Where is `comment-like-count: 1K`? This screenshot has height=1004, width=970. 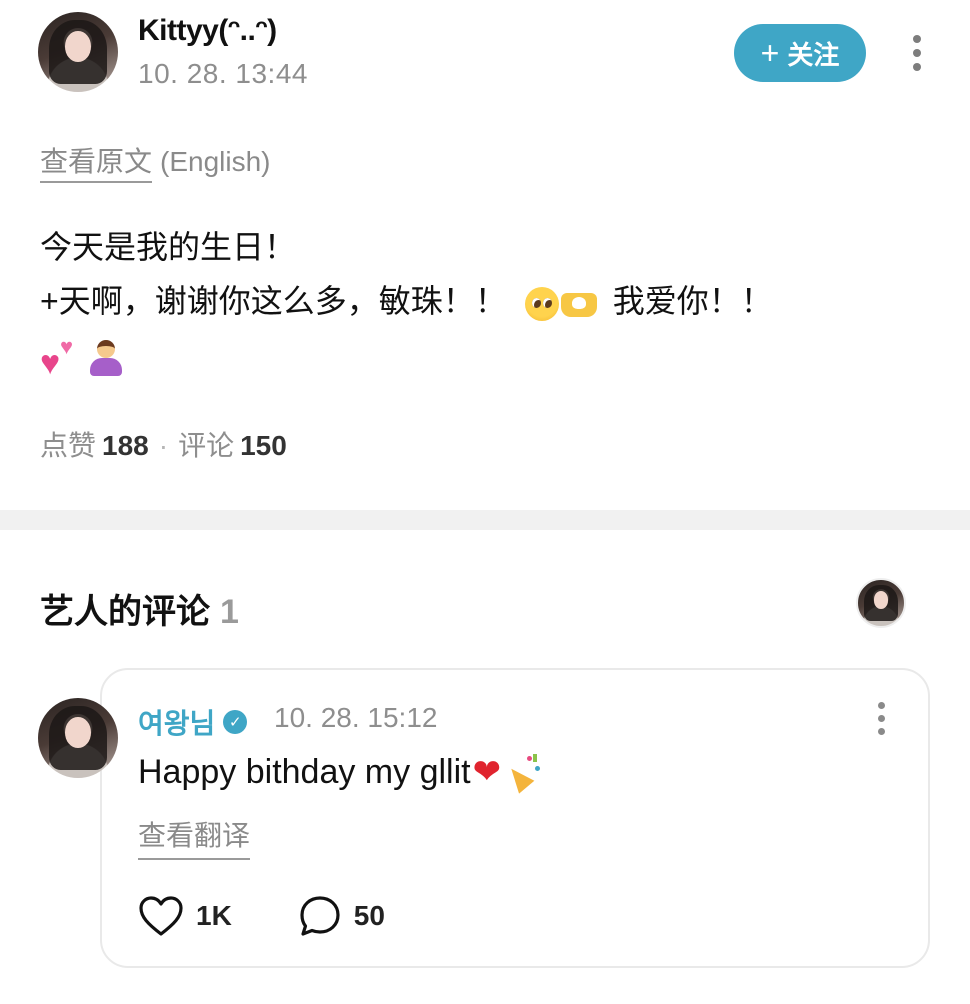 comment-like-count: 1K is located at coordinates (214, 915).